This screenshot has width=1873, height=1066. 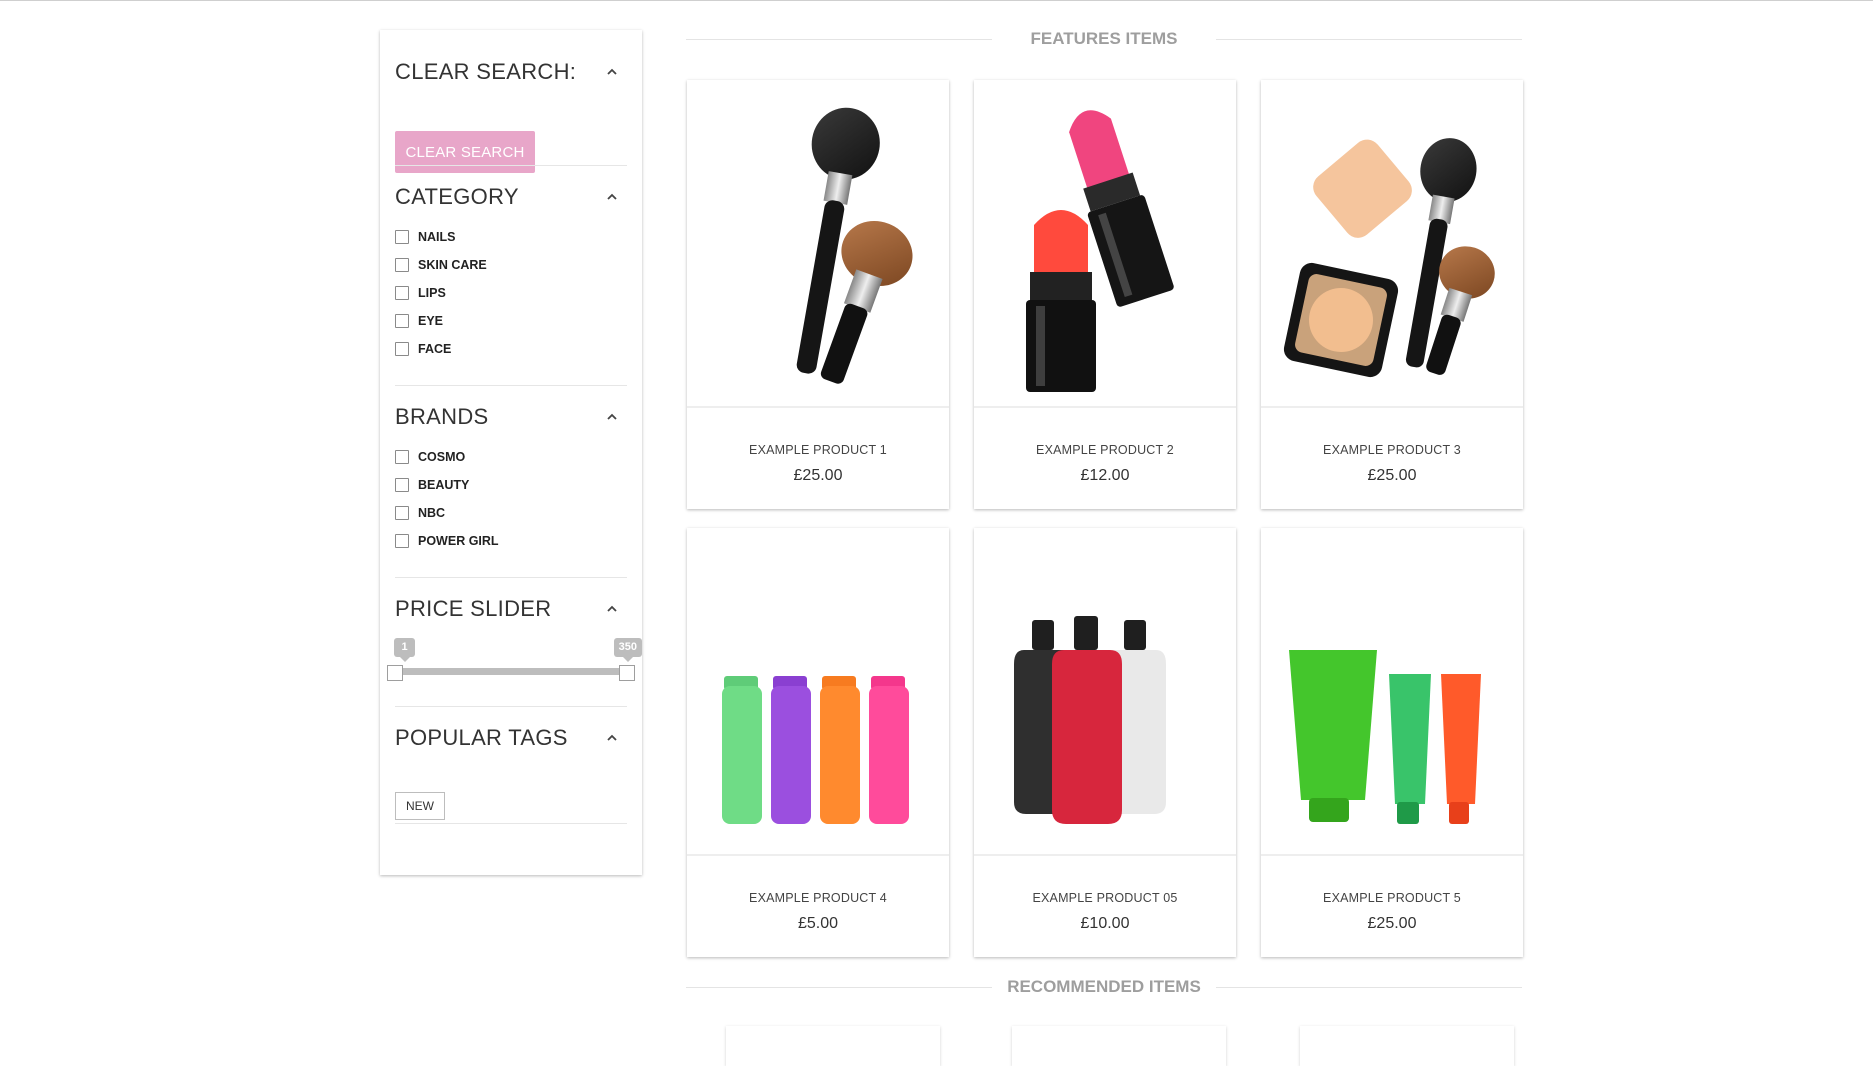 What do you see at coordinates (432, 293) in the screenshot?
I see `category-label: LIPS` at bounding box center [432, 293].